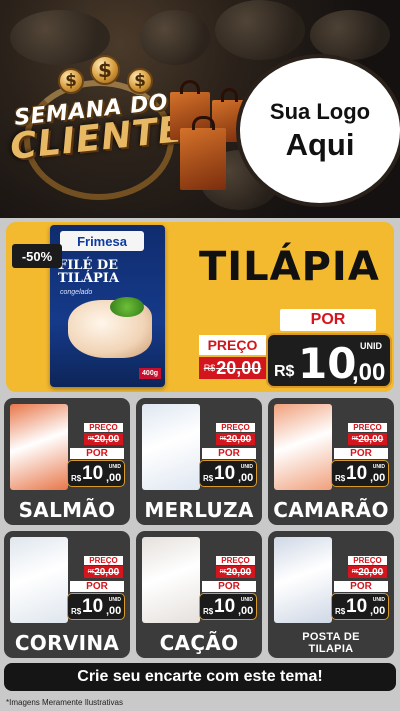 Image resolution: width=400 pixels, height=711 pixels. I want to click on logo-placeholder-line1: Sua Logo, so click(320, 111).